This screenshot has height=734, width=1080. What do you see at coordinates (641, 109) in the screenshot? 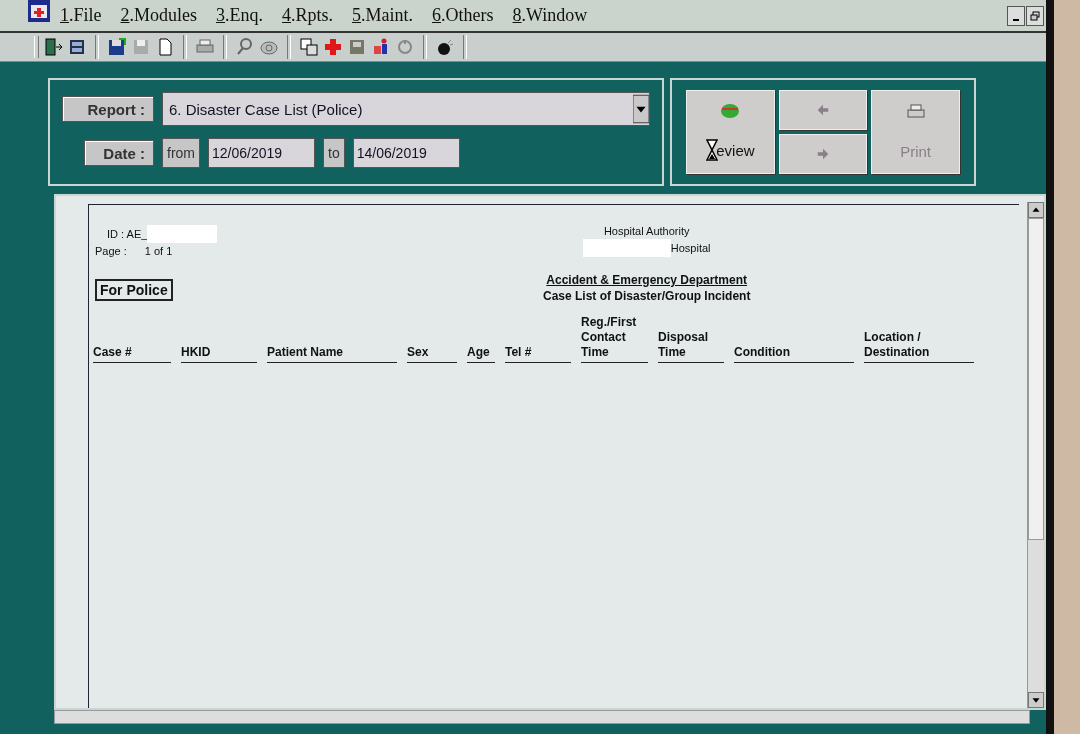
I see `dropdown-arrow-icon` at bounding box center [641, 109].